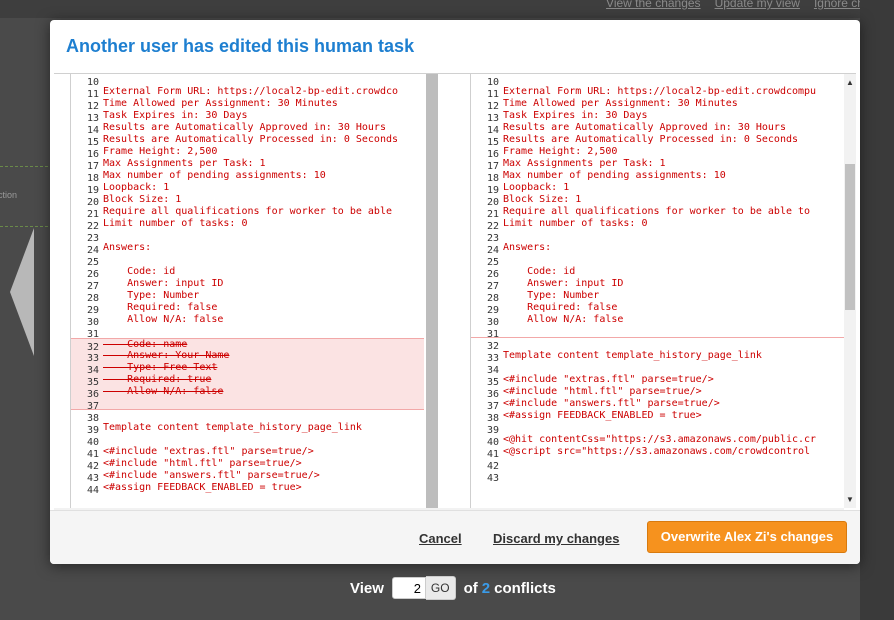  What do you see at coordinates (248, 345) in the screenshot?
I see `diff-line: 32 Code: name` at bounding box center [248, 345].